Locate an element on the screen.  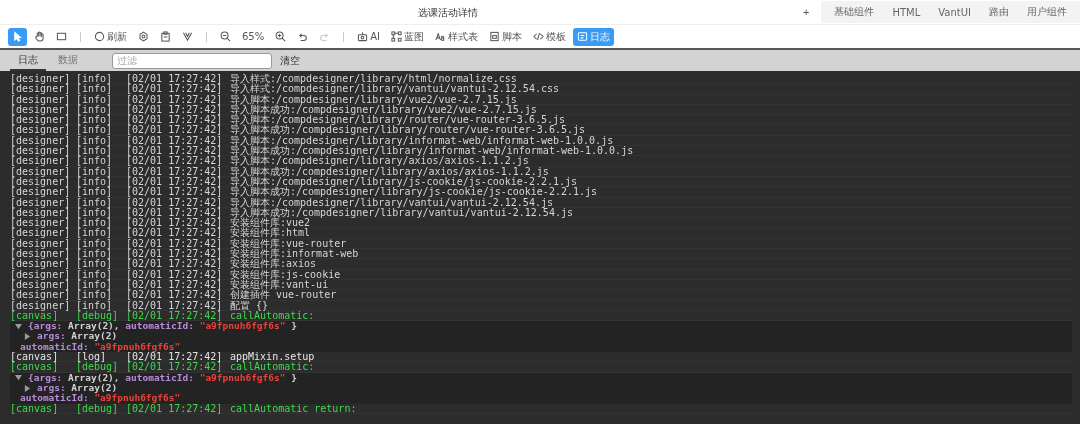
add-tab-button: + is located at coordinates (806, 12).